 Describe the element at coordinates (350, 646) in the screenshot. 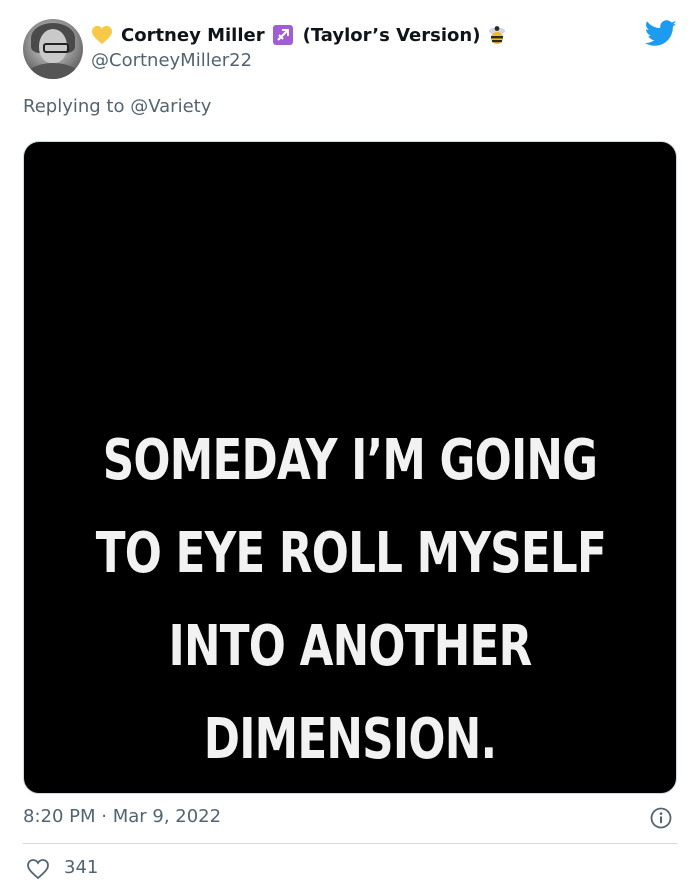

I see `meme-line: INTO ANOTHER` at that location.